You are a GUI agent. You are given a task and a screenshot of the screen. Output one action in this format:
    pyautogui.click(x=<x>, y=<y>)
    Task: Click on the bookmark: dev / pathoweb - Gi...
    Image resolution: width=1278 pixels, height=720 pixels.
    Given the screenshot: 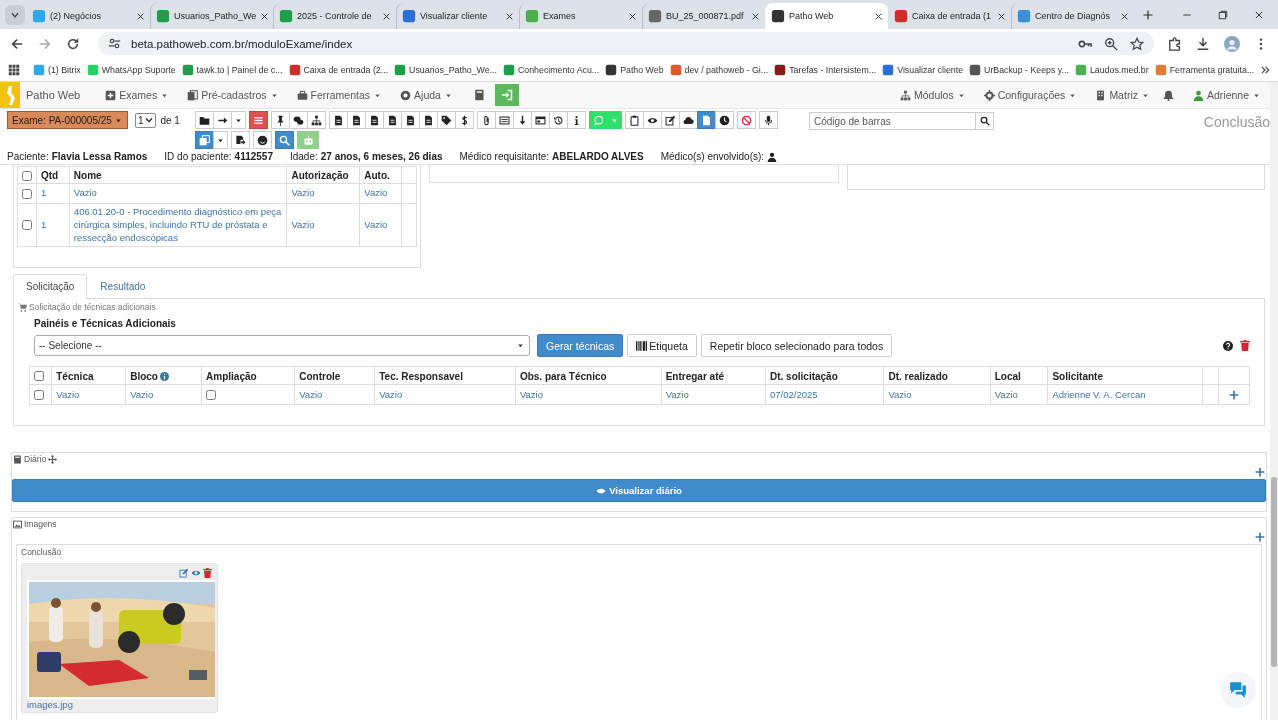 What is the action you would take?
    pyautogui.click(x=719, y=69)
    